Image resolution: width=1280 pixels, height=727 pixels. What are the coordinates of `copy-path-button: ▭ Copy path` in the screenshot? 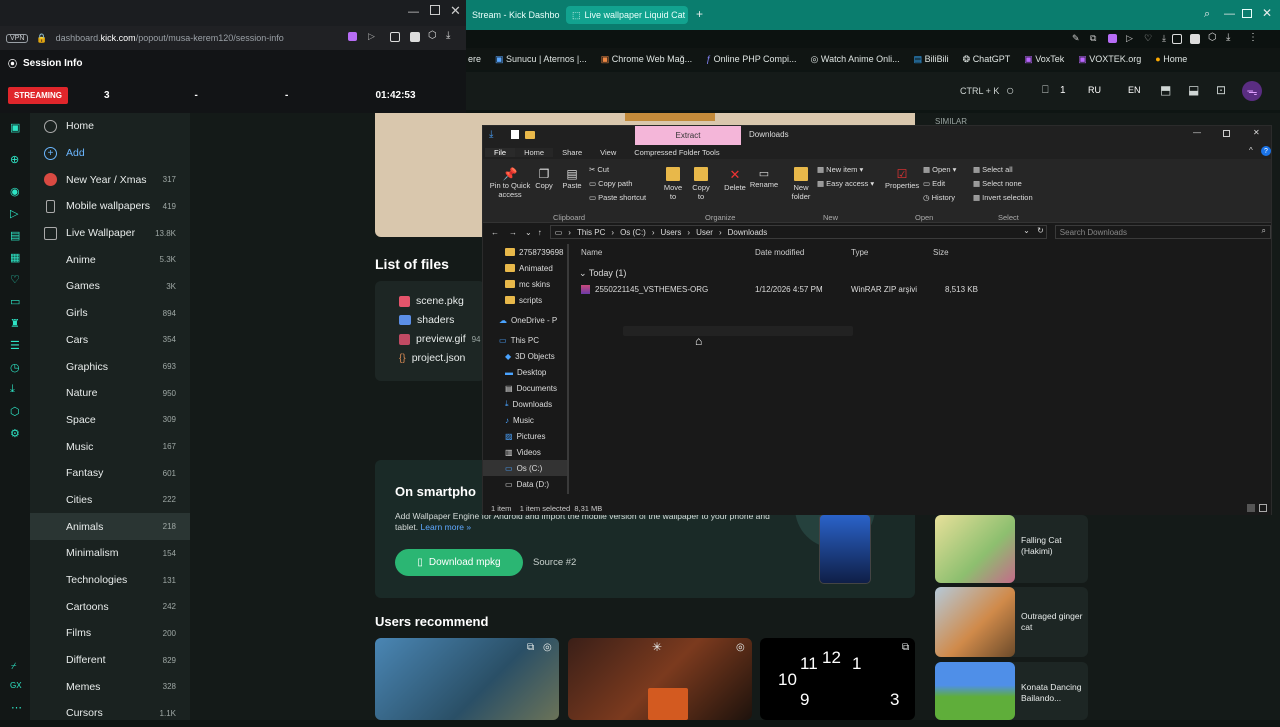 It's located at (610, 183).